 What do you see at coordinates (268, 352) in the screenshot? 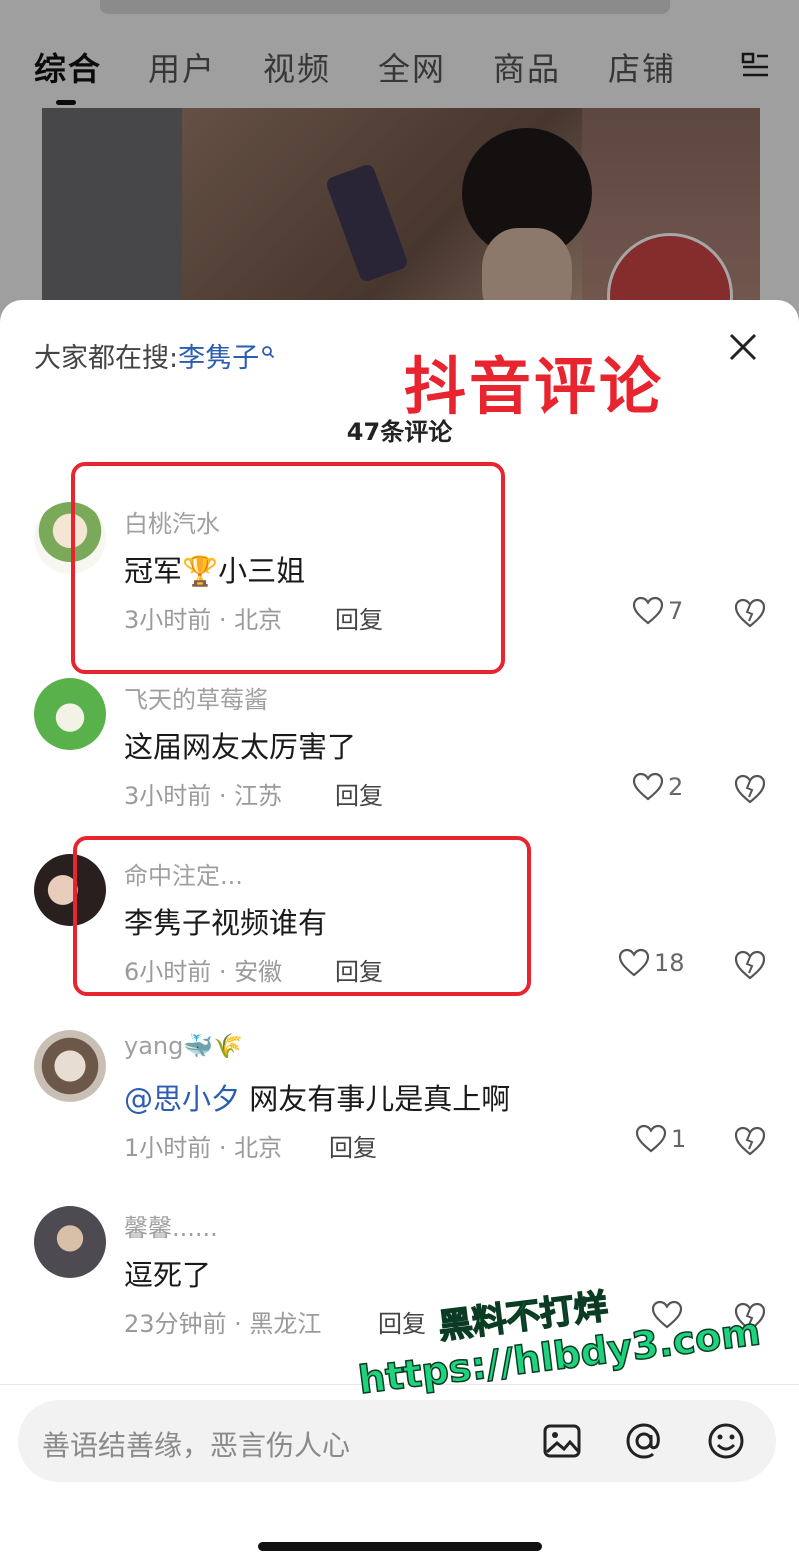
I see `search-icon` at bounding box center [268, 352].